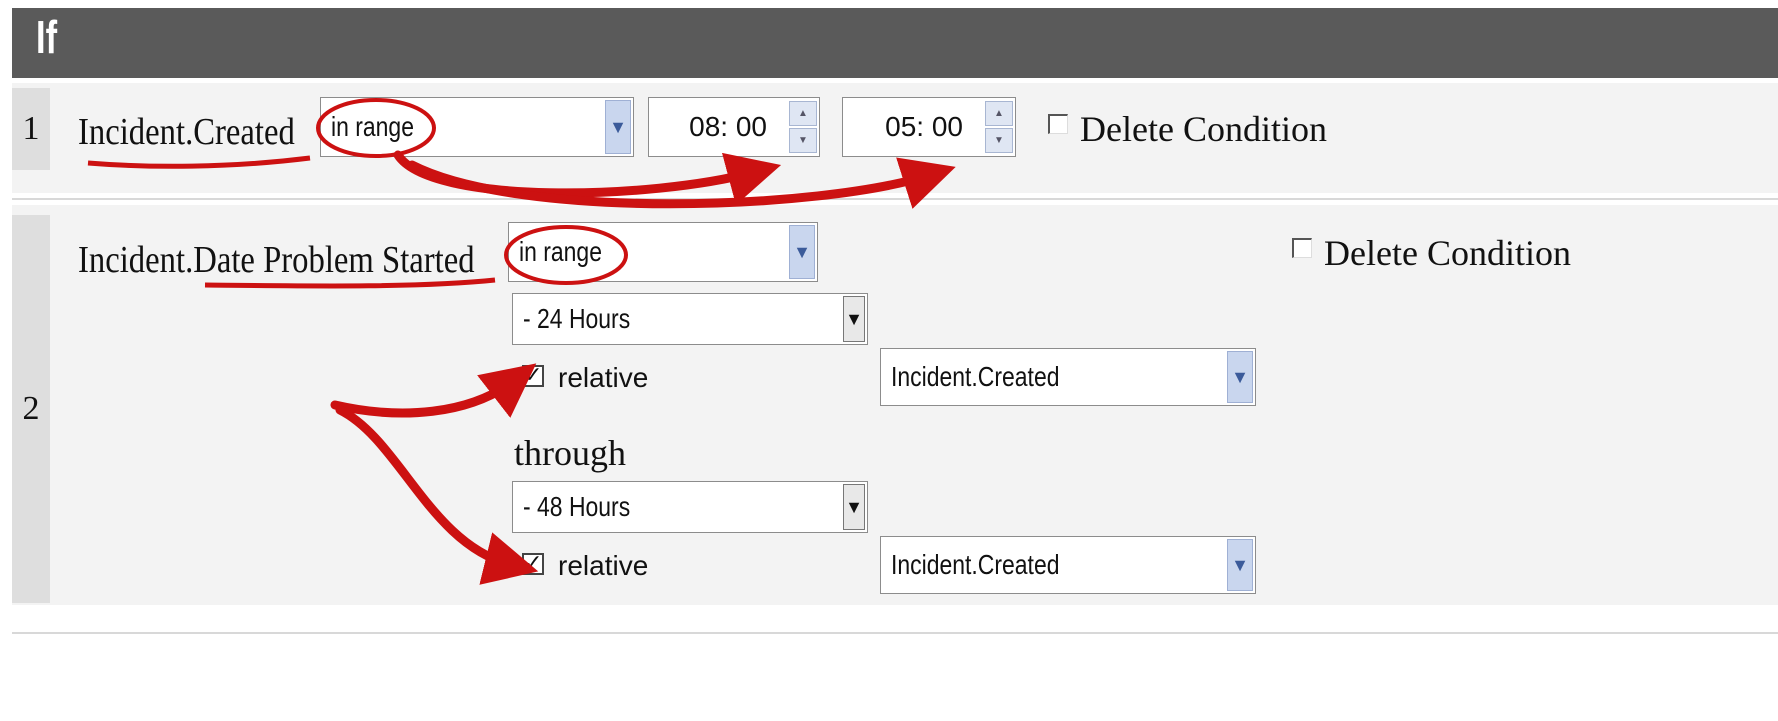 The image size is (1778, 721). I want to click on condition-field-2: Incident.Date Problem Started, so click(276, 260).